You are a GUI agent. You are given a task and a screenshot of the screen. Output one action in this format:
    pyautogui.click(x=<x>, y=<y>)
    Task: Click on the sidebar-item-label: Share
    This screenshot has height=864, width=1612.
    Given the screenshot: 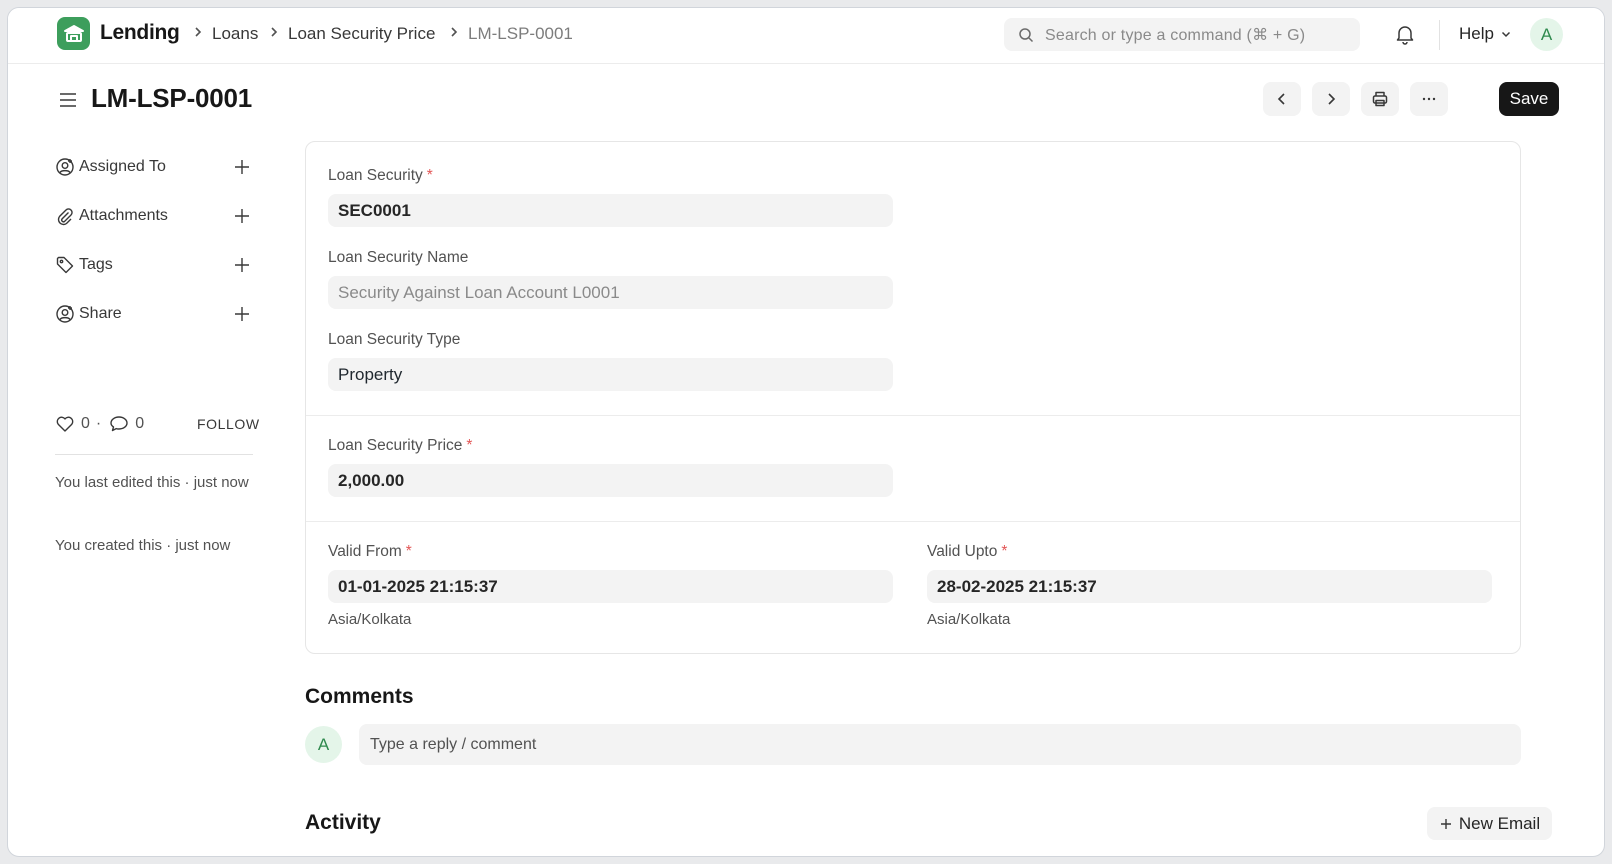 What is the action you would take?
    pyautogui.click(x=100, y=313)
    